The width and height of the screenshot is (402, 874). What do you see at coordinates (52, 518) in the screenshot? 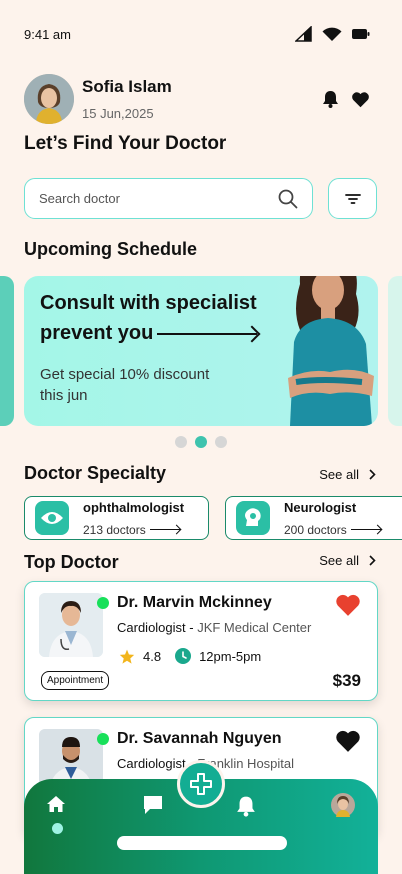
I see `eye-icon` at bounding box center [52, 518].